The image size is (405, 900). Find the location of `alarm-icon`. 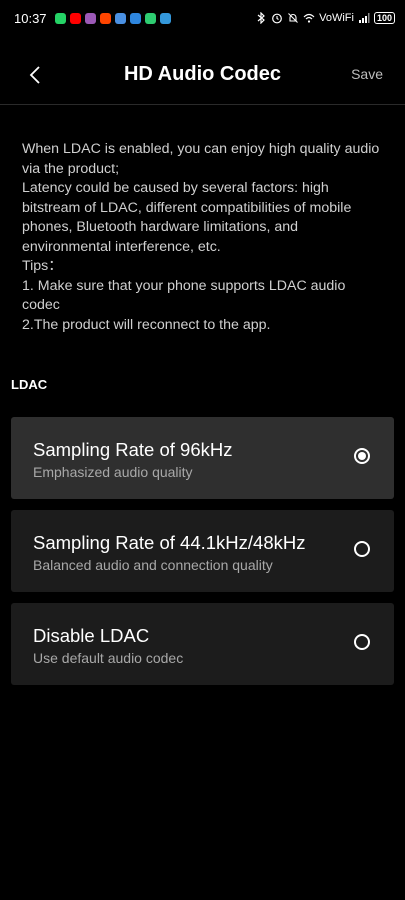

alarm-icon is located at coordinates (277, 18).